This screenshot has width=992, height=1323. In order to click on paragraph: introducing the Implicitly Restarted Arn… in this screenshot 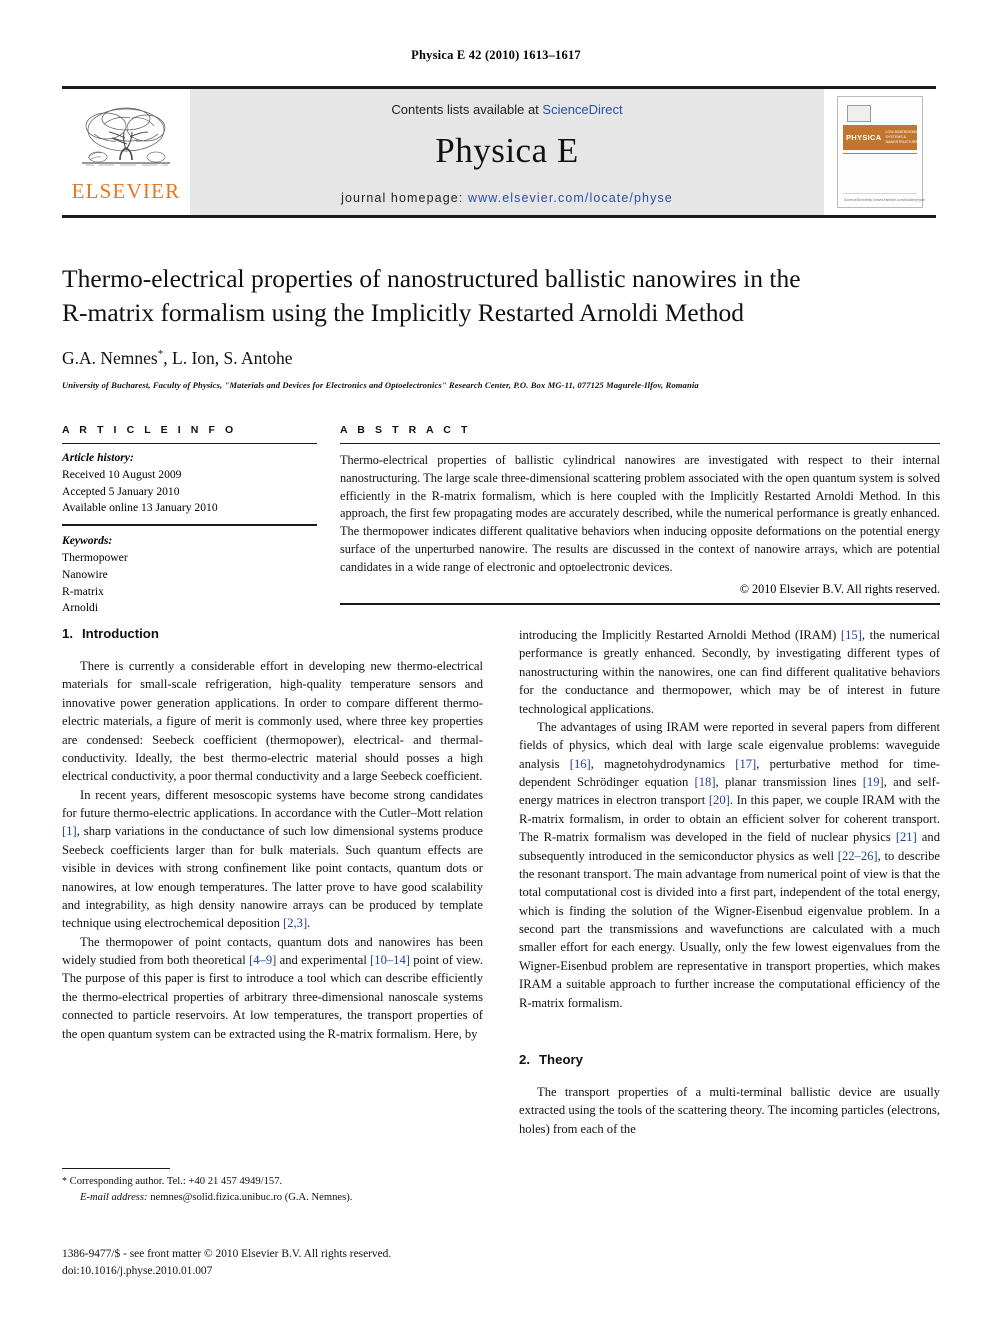, I will do `click(729, 672)`.